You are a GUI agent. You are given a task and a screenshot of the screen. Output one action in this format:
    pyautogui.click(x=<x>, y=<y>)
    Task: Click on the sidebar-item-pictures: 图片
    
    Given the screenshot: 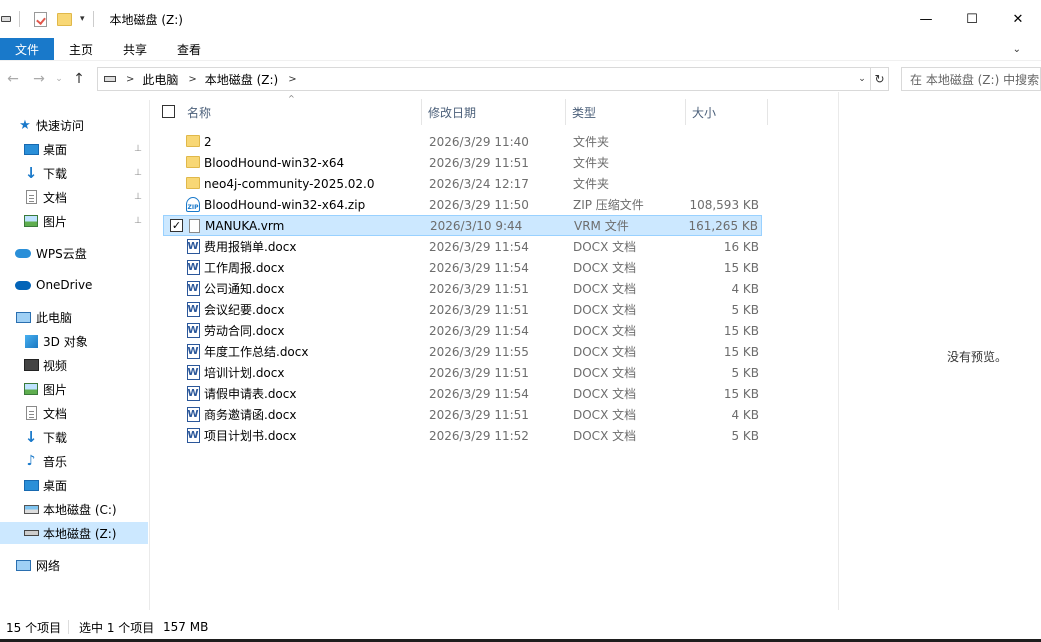 What is the action you would take?
    pyautogui.click(x=74, y=389)
    